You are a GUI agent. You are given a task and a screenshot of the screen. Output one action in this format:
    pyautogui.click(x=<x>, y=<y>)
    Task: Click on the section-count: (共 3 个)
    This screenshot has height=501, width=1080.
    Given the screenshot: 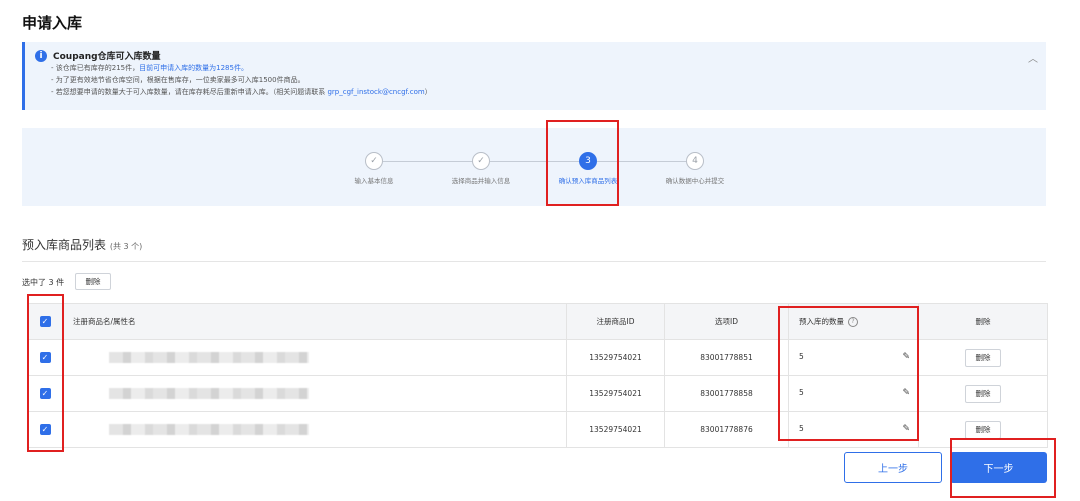 What is the action you would take?
    pyautogui.click(x=126, y=246)
    